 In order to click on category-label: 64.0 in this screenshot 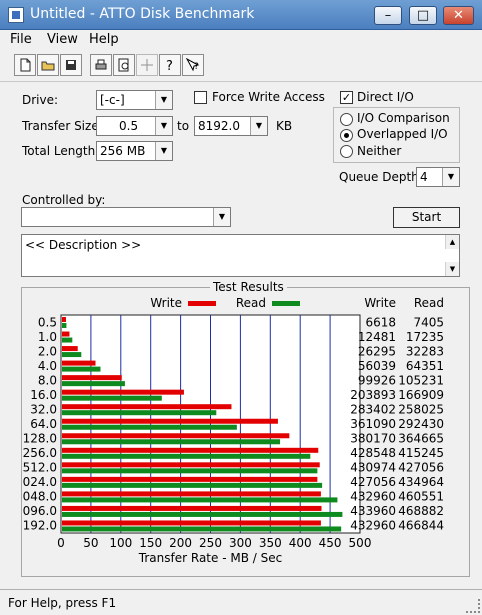, I will do `click(43, 424)`.